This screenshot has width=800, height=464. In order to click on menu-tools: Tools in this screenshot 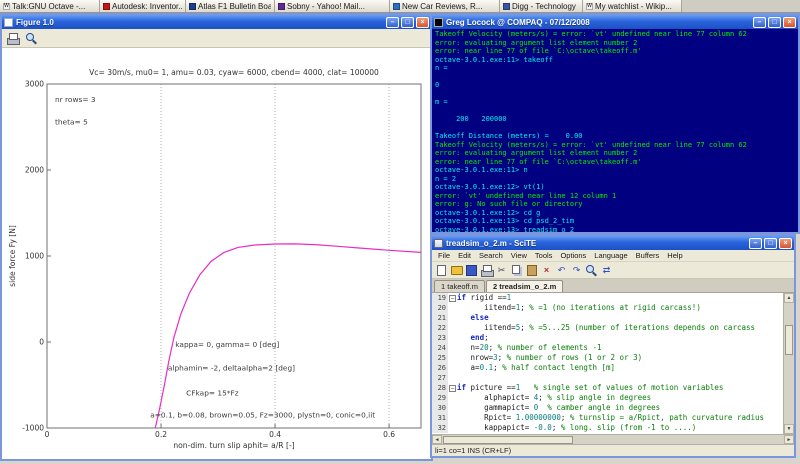, I will do `click(544, 255)`.